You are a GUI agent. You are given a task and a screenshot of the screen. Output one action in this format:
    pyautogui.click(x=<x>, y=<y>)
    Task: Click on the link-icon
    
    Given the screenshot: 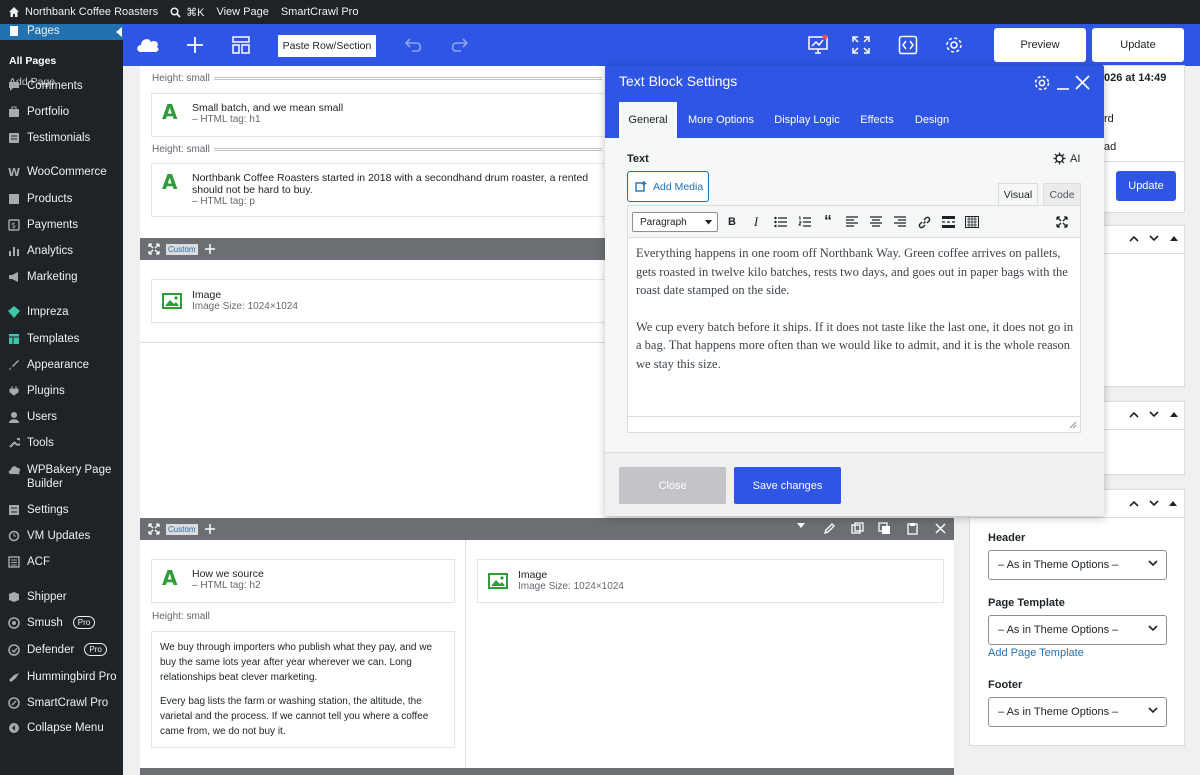 What is the action you would take?
    pyautogui.click(x=924, y=222)
    